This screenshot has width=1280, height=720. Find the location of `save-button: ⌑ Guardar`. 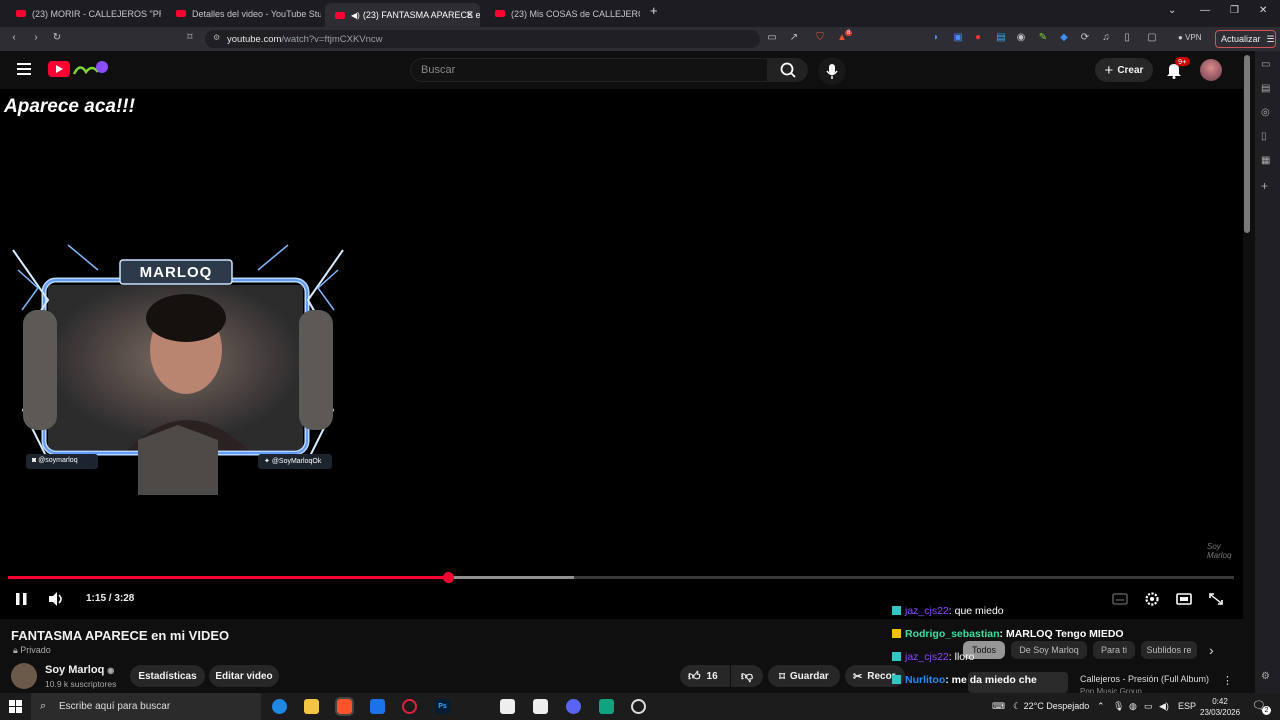

save-button: ⌑ Guardar is located at coordinates (804, 676).